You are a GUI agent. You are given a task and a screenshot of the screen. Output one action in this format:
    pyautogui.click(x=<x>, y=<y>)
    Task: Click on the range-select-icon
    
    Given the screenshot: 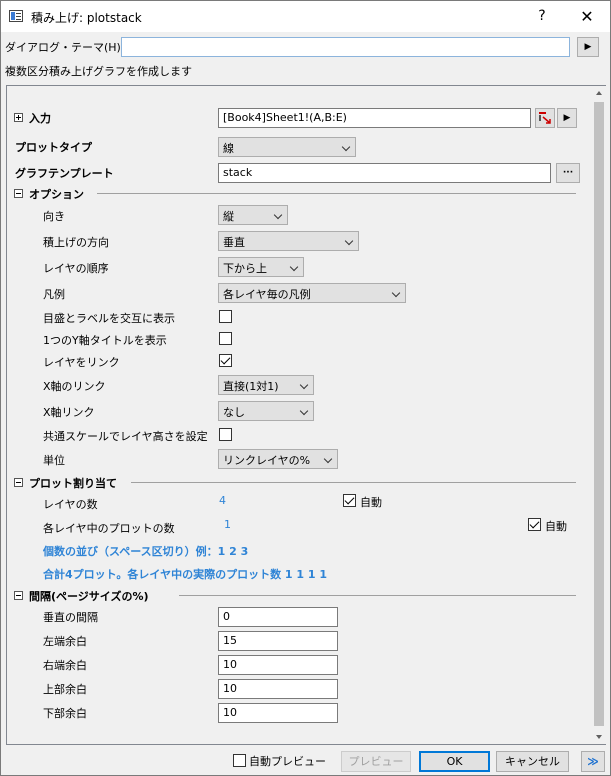 What is the action you would take?
    pyautogui.click(x=545, y=118)
    